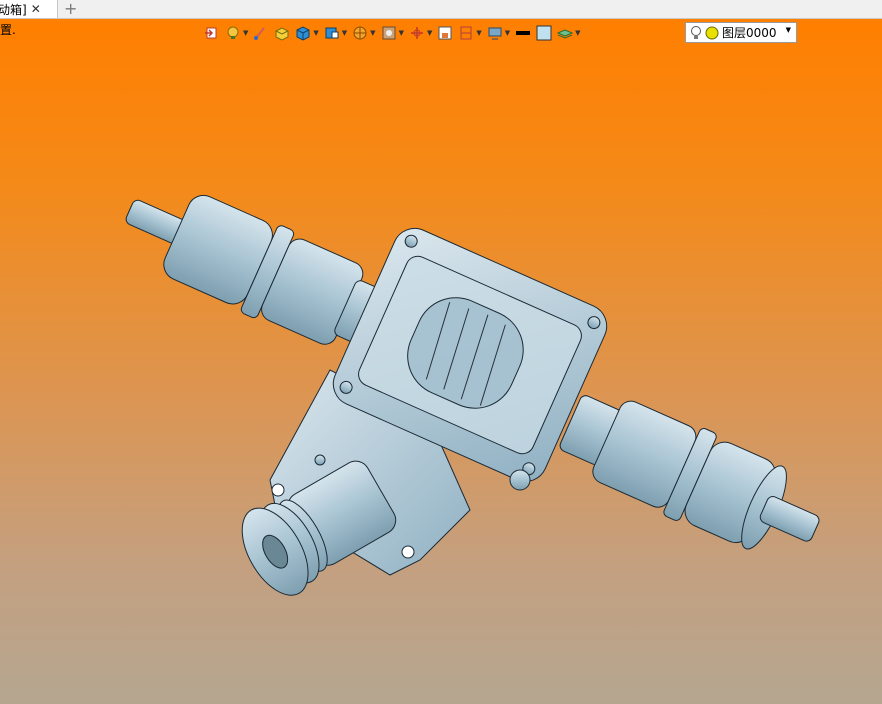 The image size is (882, 704). Describe the element at coordinates (36, 9) in the screenshot. I see `close-icon: ✕` at that location.